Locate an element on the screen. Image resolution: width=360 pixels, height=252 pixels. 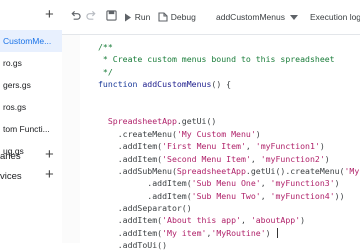
debug-label: Debug is located at coordinates (183, 17).